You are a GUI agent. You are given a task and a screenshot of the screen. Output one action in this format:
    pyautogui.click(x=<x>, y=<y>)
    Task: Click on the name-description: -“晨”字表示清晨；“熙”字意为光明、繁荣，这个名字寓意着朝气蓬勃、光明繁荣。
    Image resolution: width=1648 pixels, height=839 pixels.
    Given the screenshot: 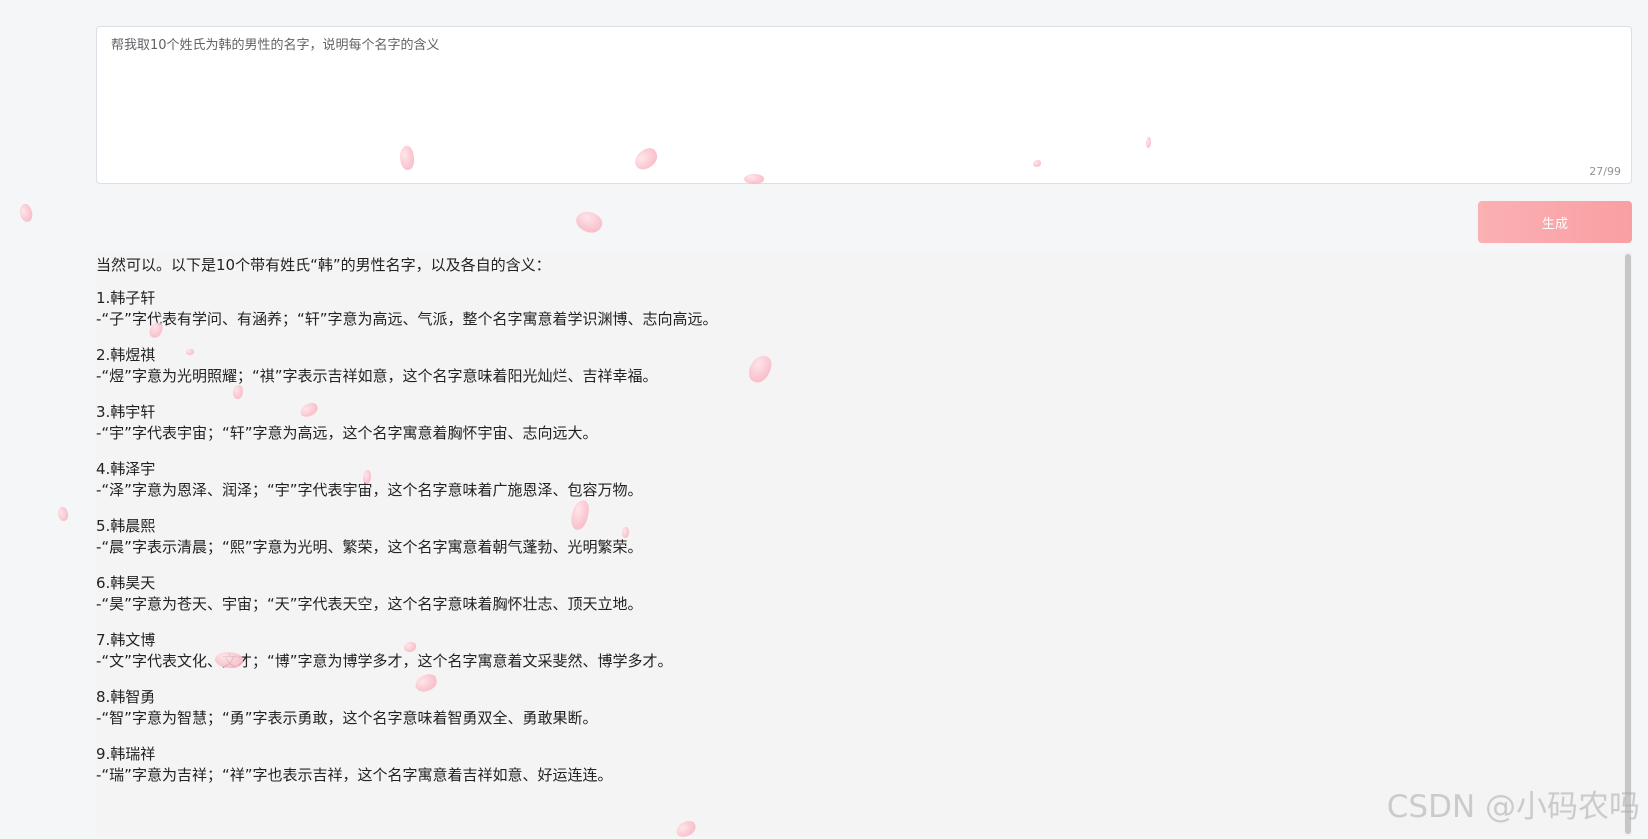 What is the action you would take?
    pyautogui.click(x=369, y=547)
    